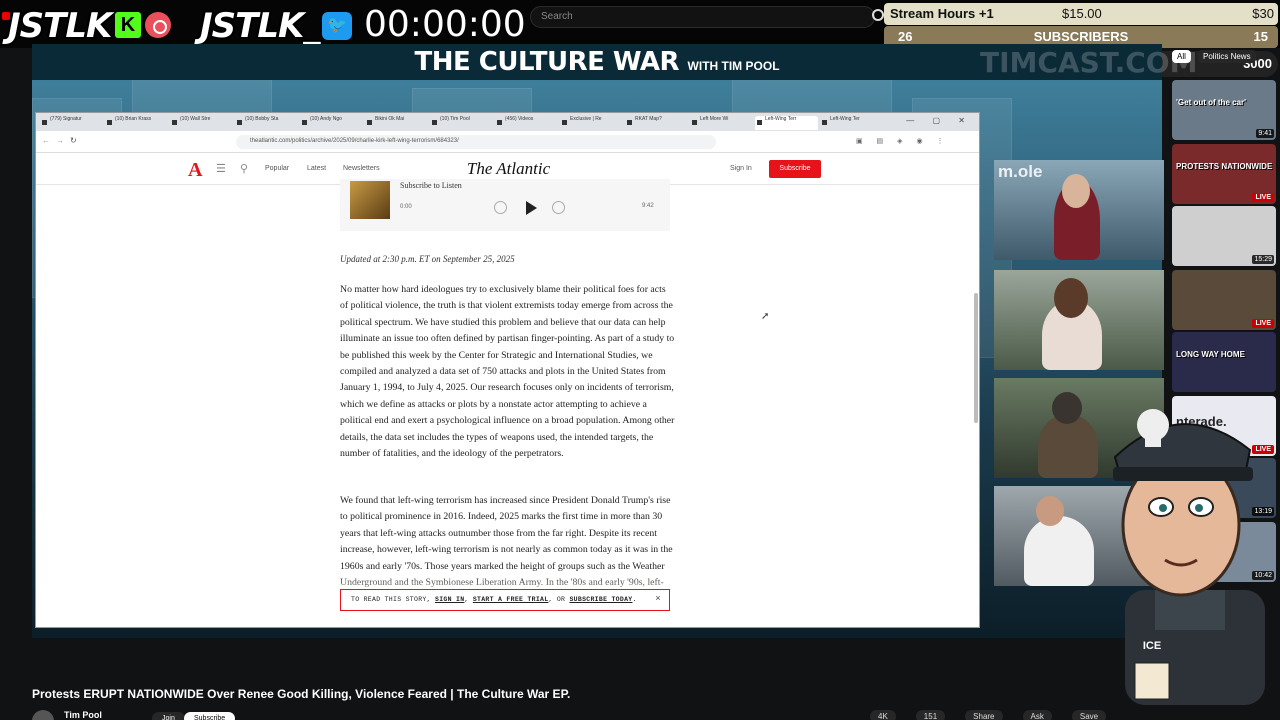 This screenshot has width=1280, height=720. I want to click on chip-politics-news: Politics News, so click(1227, 56).